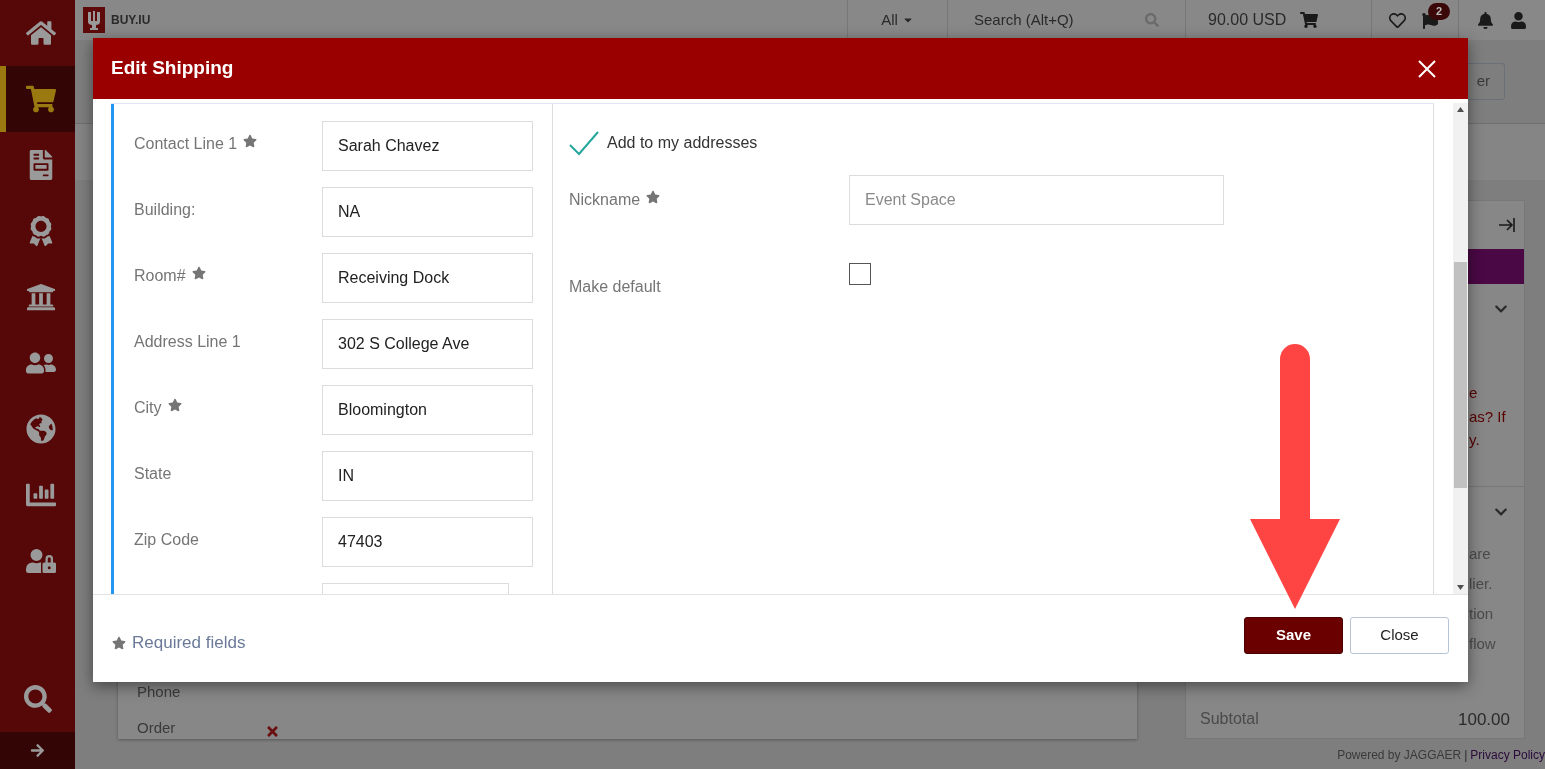 The image size is (1545, 769). I want to click on field-label: Make default, so click(615, 287).